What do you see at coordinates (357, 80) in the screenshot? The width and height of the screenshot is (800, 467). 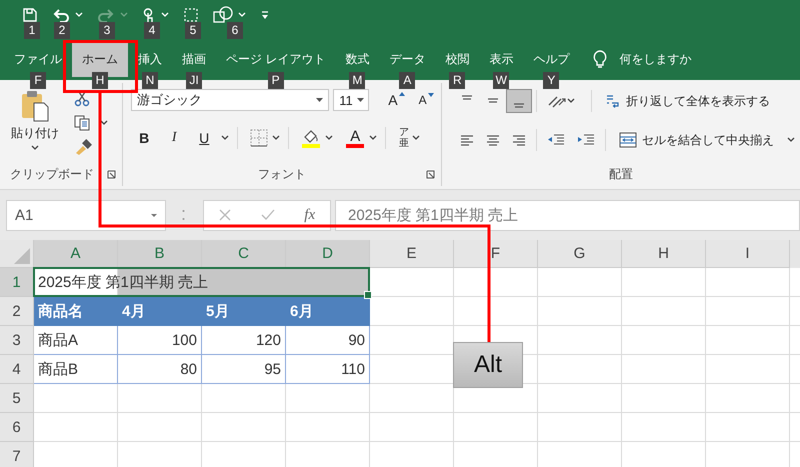 I see `keytip: M` at bounding box center [357, 80].